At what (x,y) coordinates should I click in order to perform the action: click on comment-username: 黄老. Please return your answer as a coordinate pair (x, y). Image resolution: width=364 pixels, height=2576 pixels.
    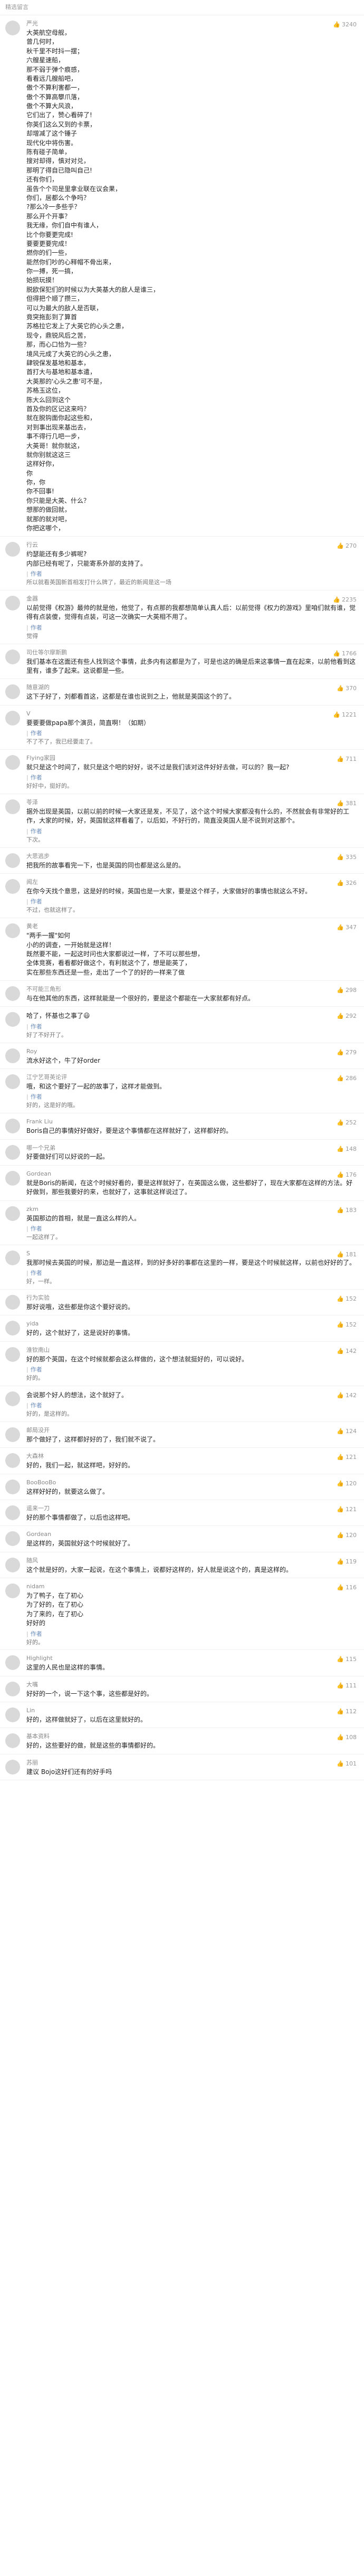
    Looking at the image, I should click on (192, 926).